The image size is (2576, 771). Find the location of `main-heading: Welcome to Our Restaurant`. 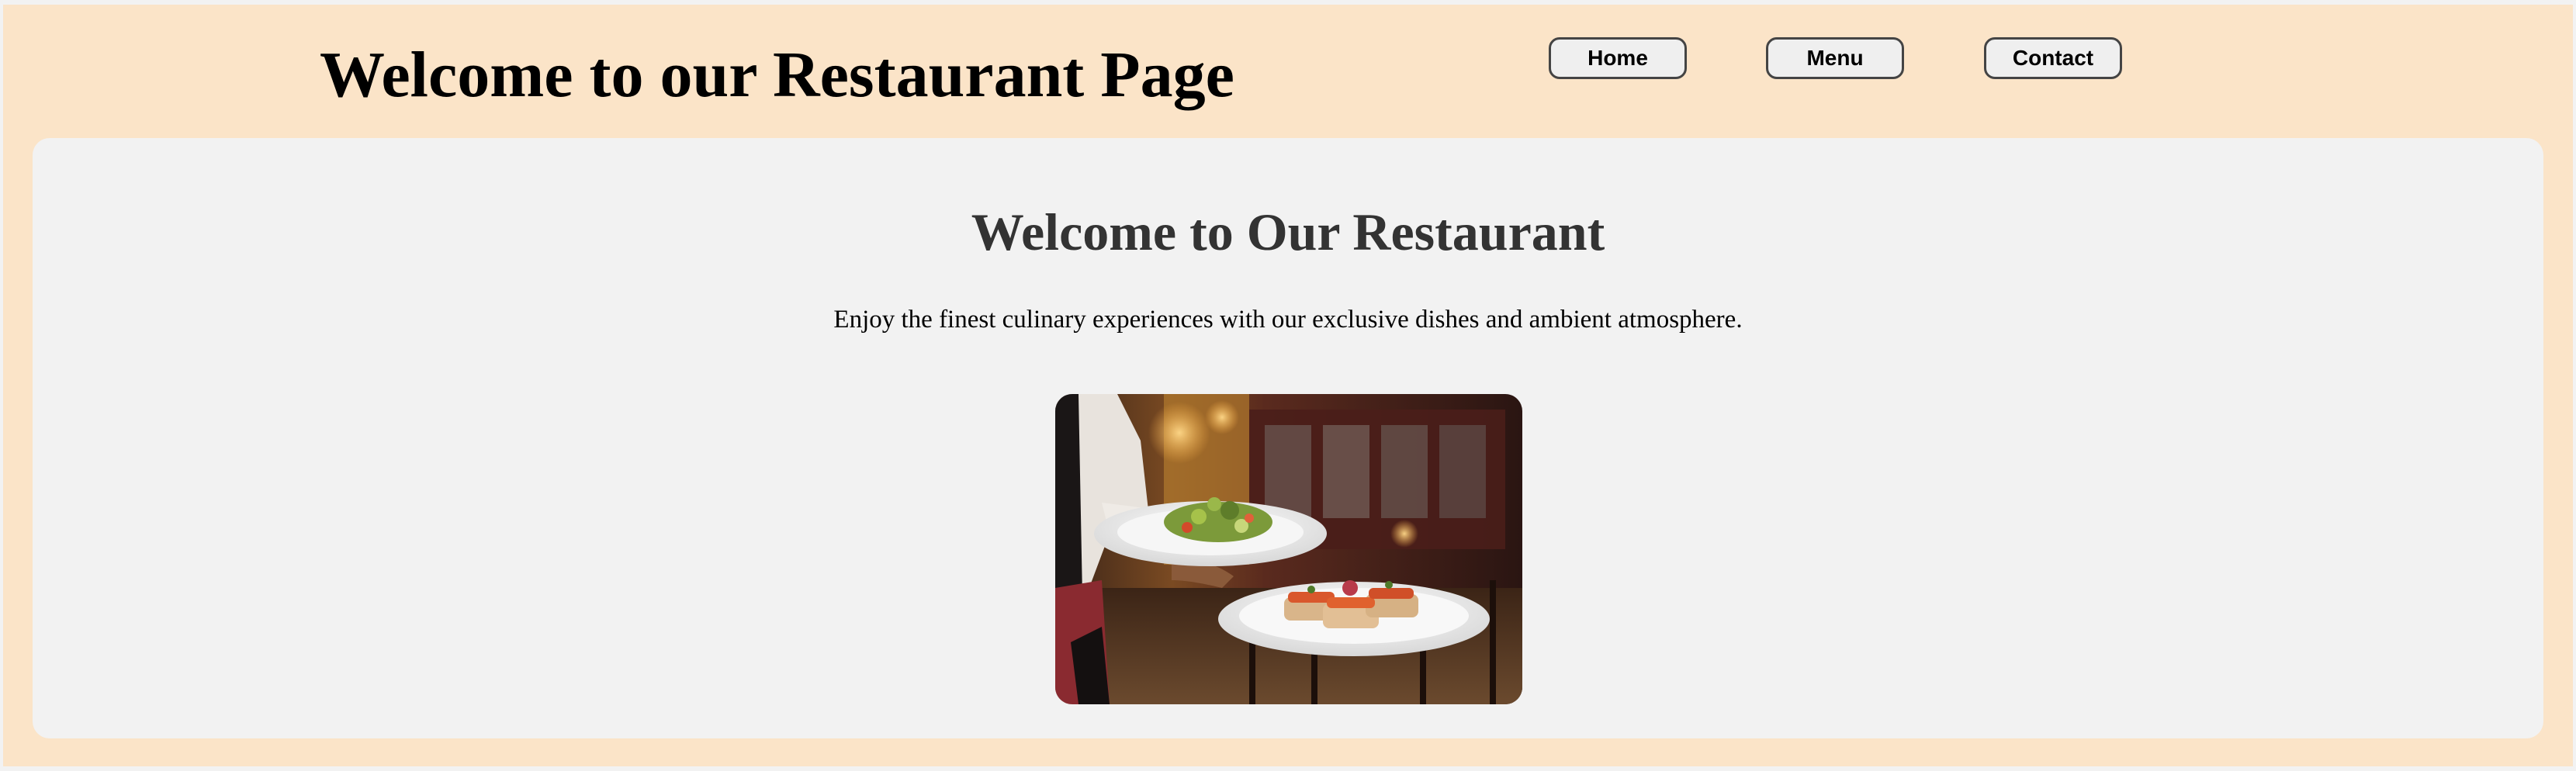

main-heading: Welcome to Our Restaurant is located at coordinates (1288, 232).